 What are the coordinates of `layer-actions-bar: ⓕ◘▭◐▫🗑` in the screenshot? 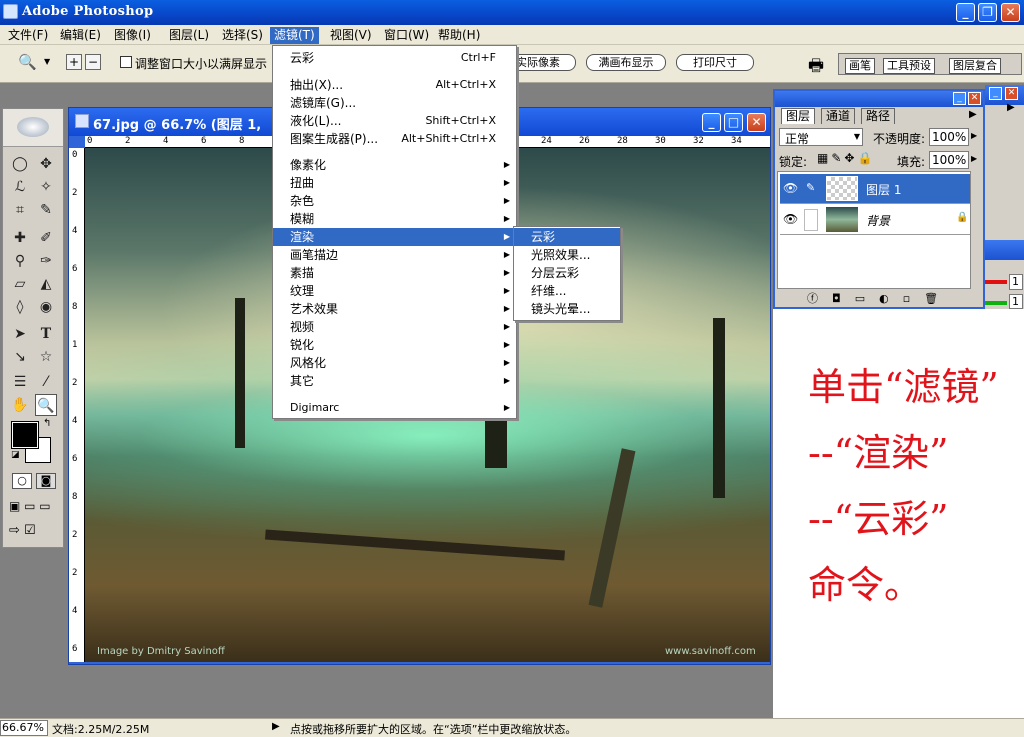 It's located at (879, 298).